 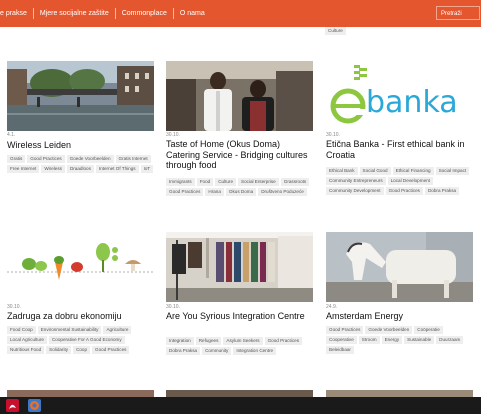 What do you see at coordinates (452, 171) in the screenshot?
I see `tag: Social Impact` at bounding box center [452, 171].